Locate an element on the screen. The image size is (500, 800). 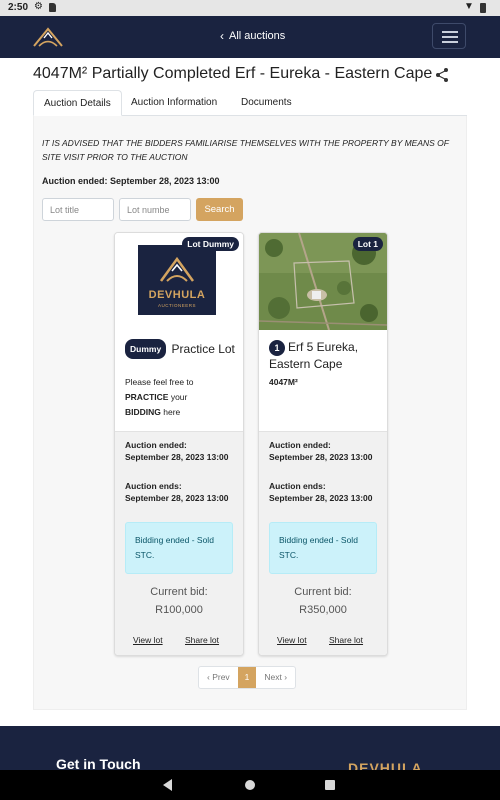
footer: Get in Touch DEVHULA is located at coordinates (250, 748).